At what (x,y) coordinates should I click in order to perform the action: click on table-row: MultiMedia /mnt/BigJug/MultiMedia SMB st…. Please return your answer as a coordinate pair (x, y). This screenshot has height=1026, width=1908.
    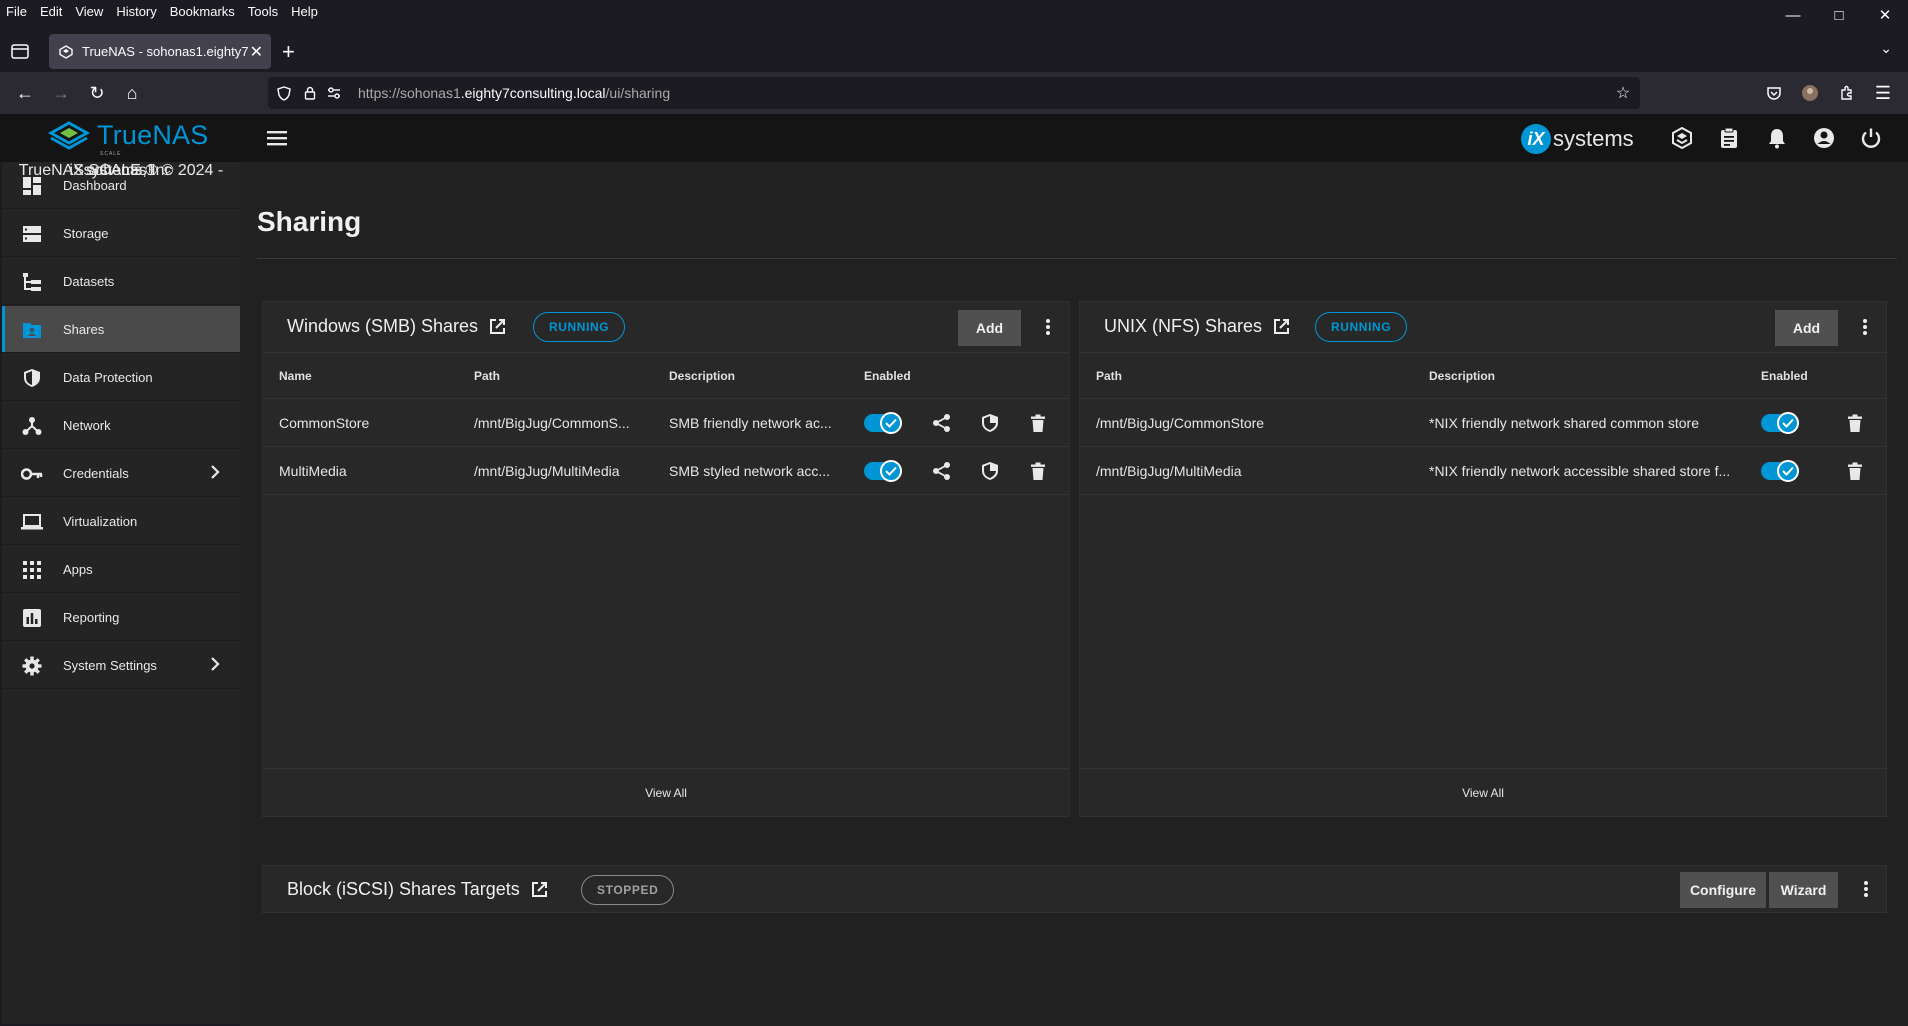
    Looking at the image, I should click on (666, 471).